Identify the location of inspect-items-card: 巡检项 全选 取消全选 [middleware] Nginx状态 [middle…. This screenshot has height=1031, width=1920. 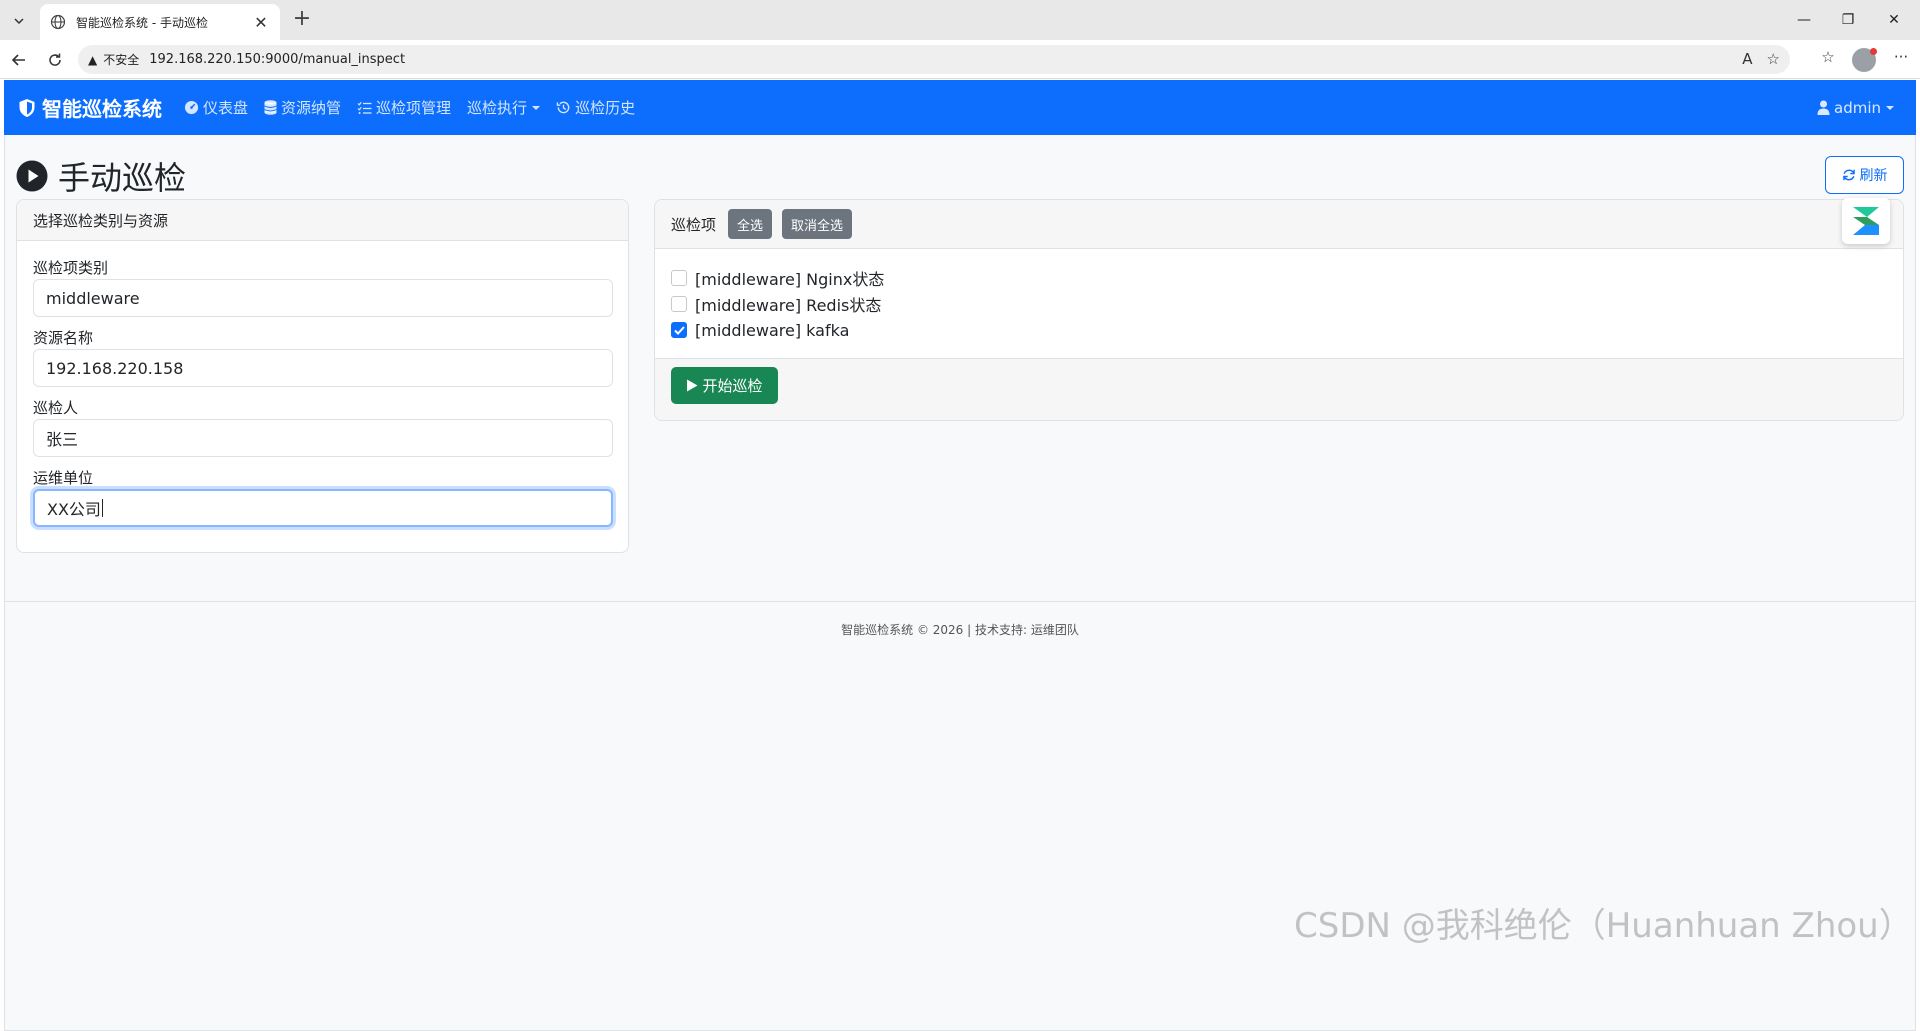
(1279, 310).